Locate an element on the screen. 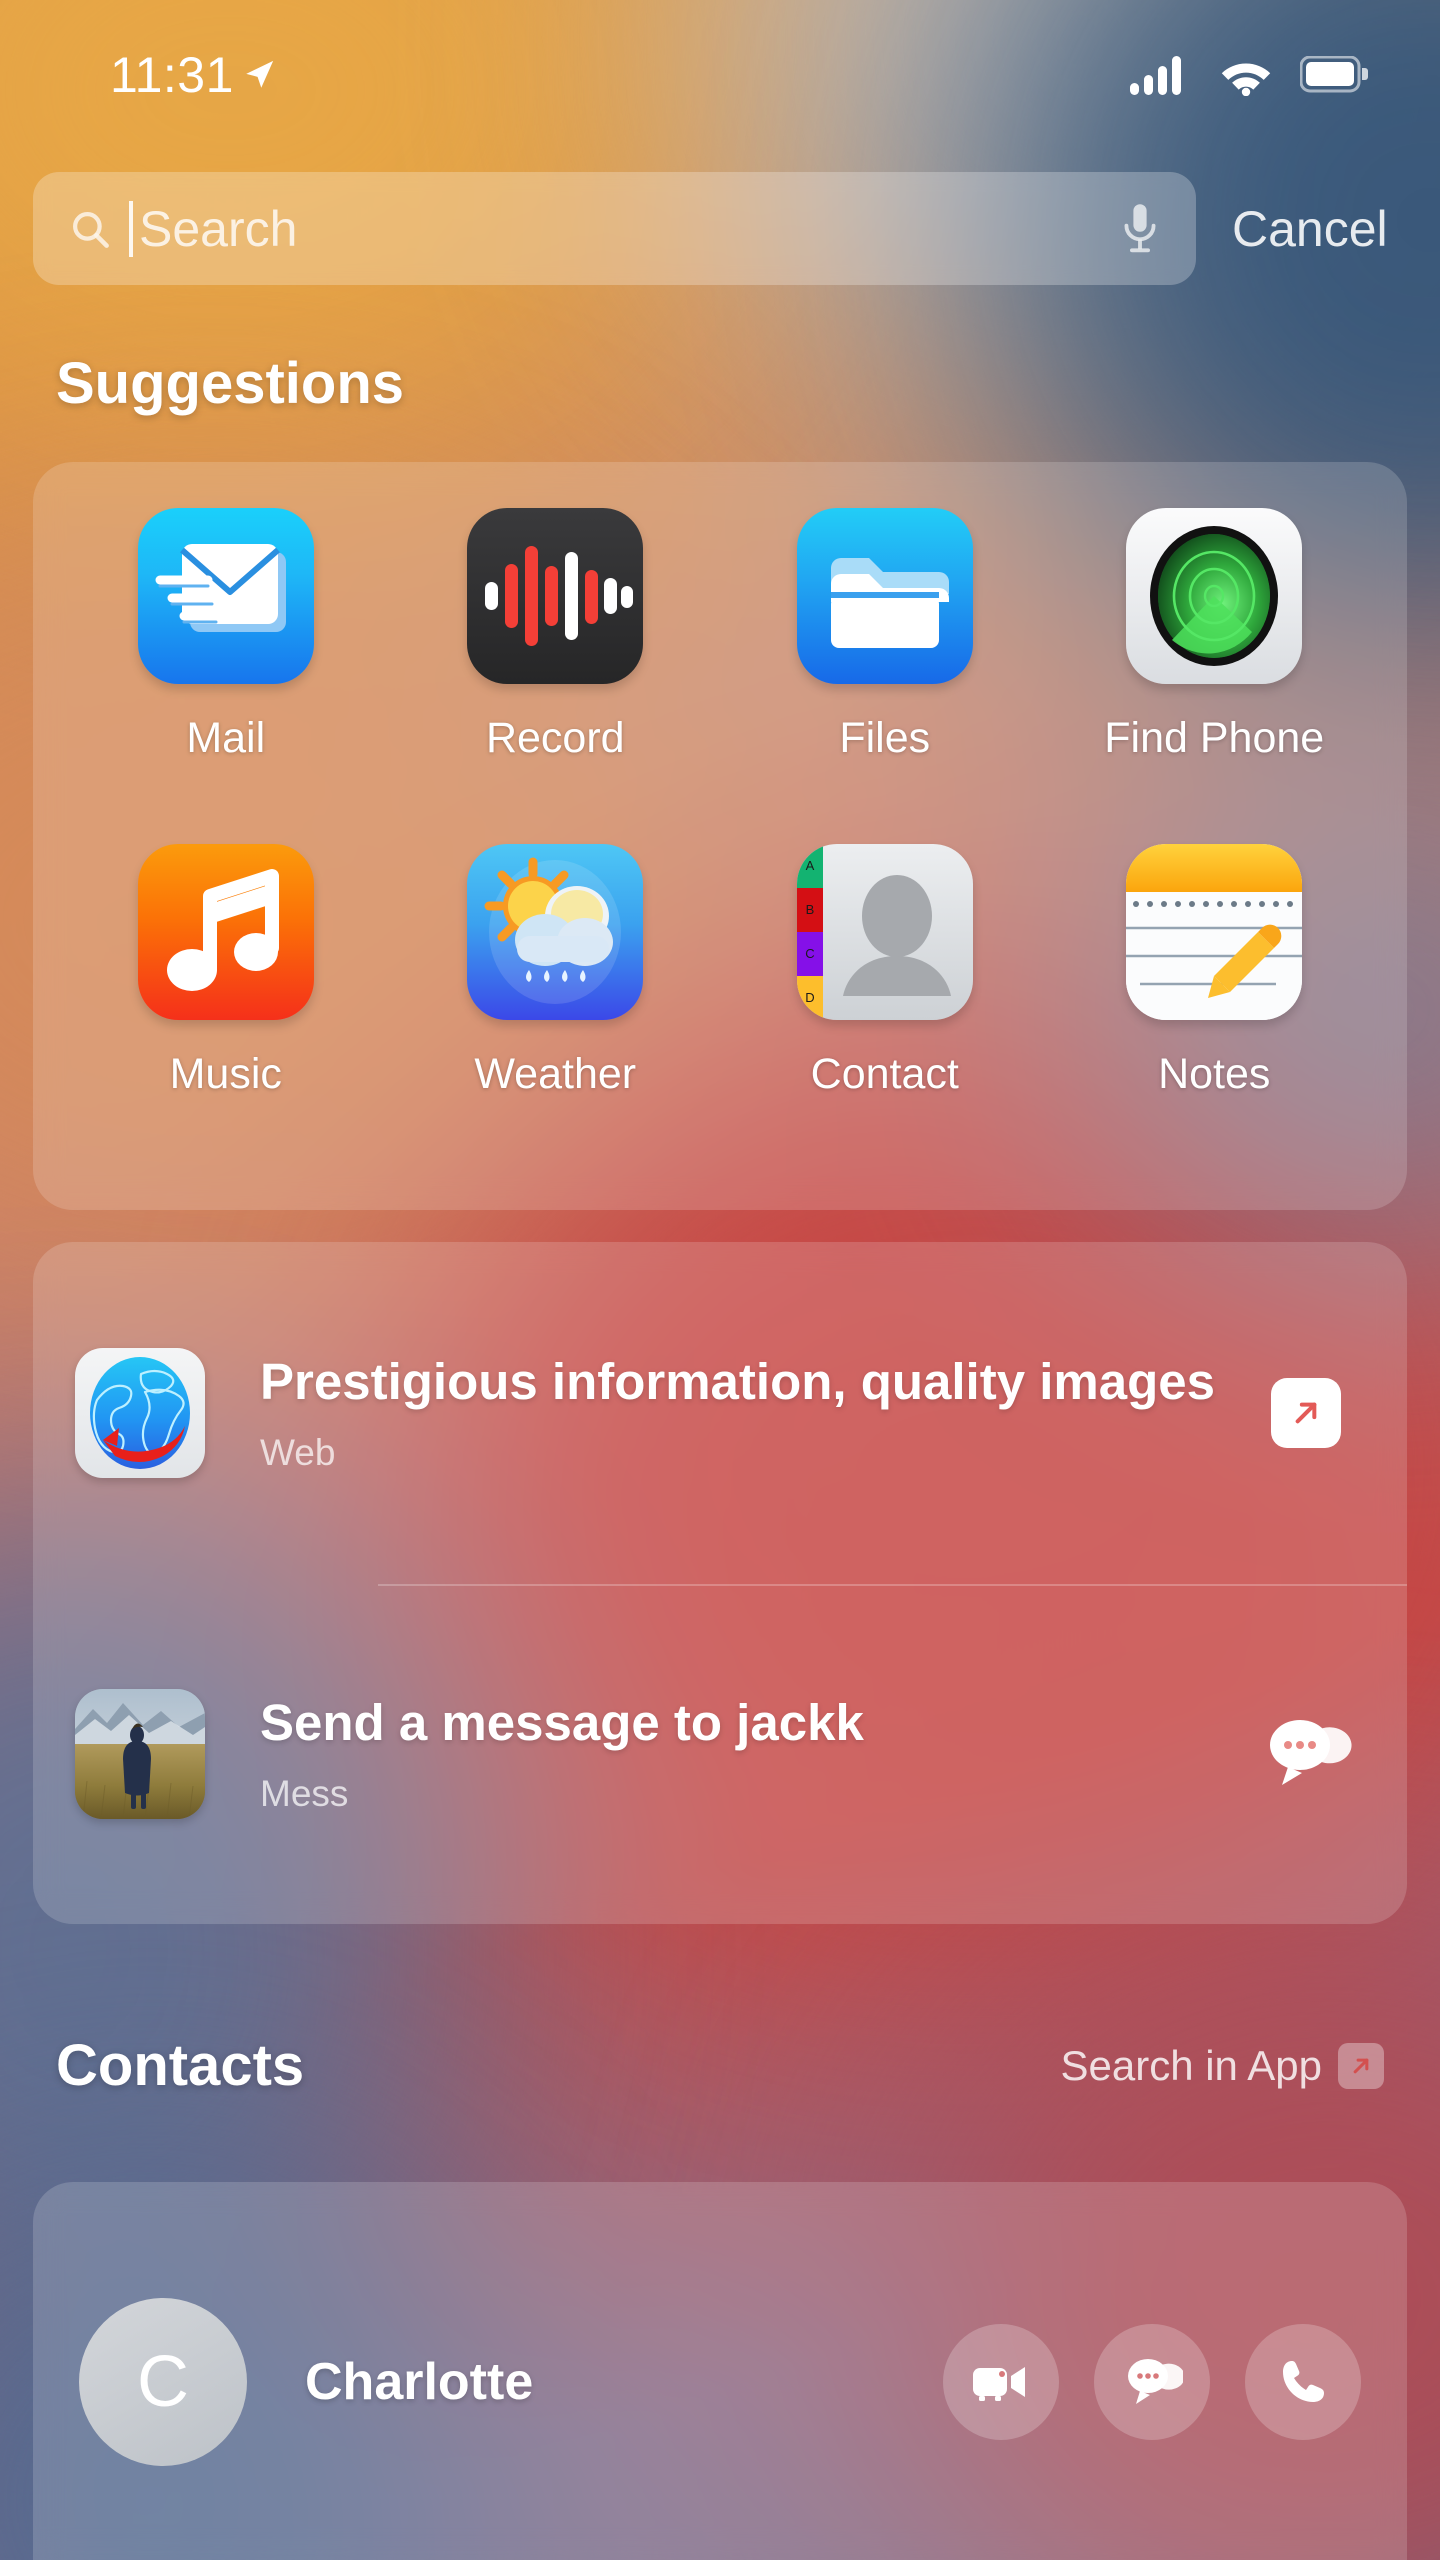 Image resolution: width=1440 pixels, height=2560 pixels. app-item-record: Record is located at coordinates (556, 676).